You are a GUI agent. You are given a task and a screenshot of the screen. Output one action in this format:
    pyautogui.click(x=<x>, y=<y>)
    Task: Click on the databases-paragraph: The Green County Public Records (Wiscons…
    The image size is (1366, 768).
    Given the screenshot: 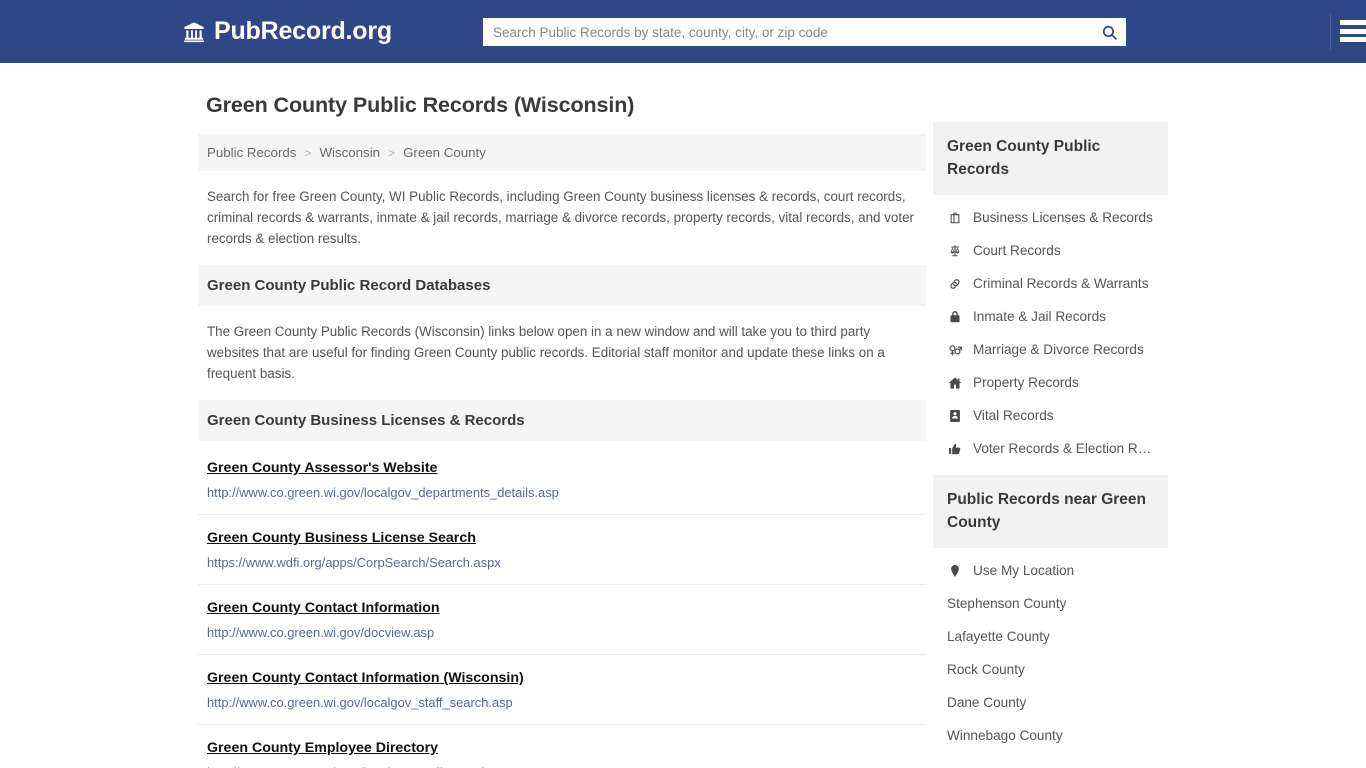 What is the action you would take?
    pyautogui.click(x=546, y=352)
    